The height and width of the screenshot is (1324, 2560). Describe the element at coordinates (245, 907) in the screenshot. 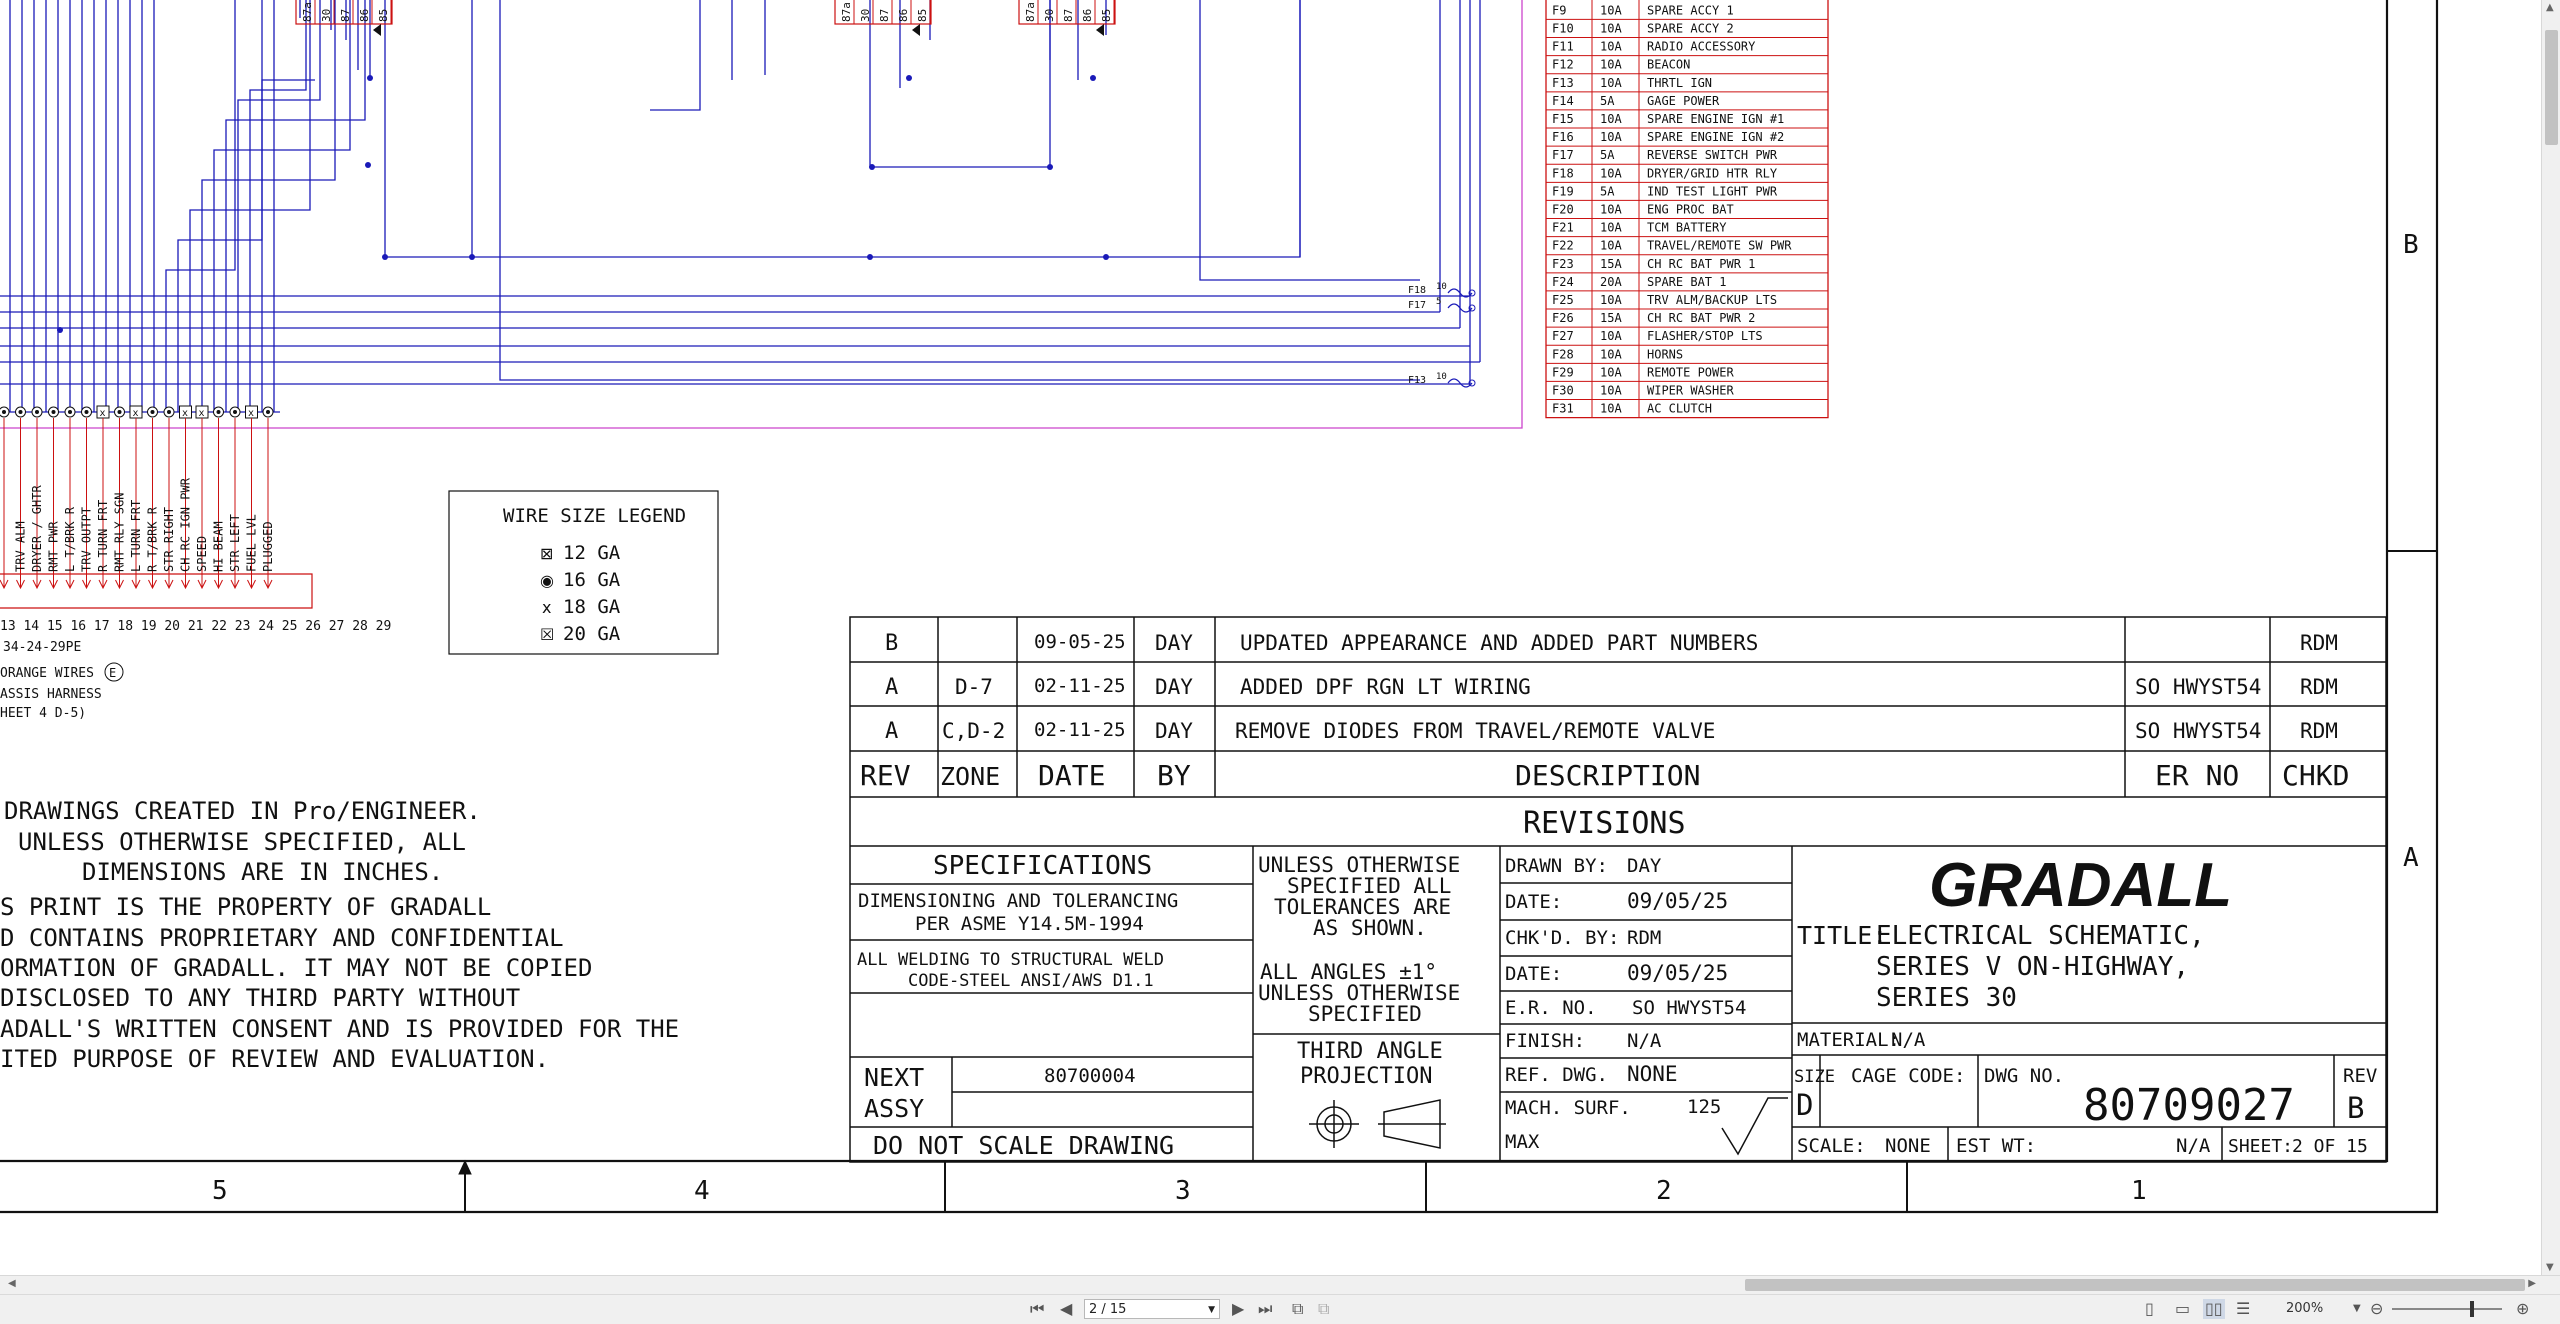

I see `note-line-4: S PRINT IS THE PROPERTY OF GRADALL` at that location.